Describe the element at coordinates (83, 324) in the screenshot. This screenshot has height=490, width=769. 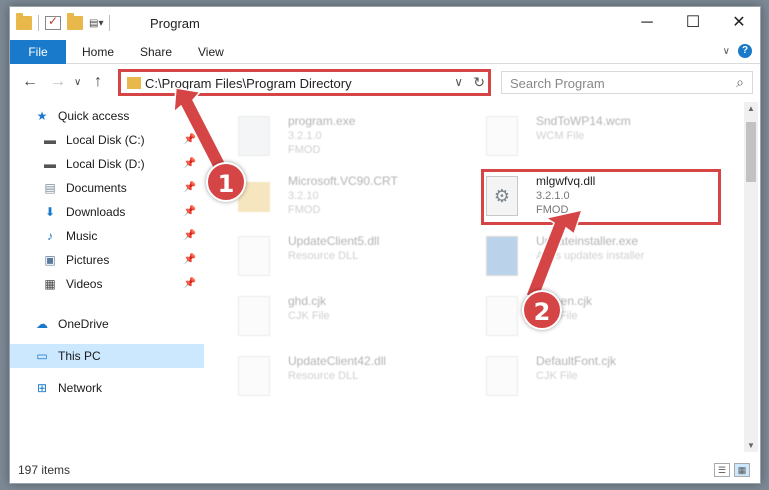
I see `sidebar-item-label: OneDrive` at that location.